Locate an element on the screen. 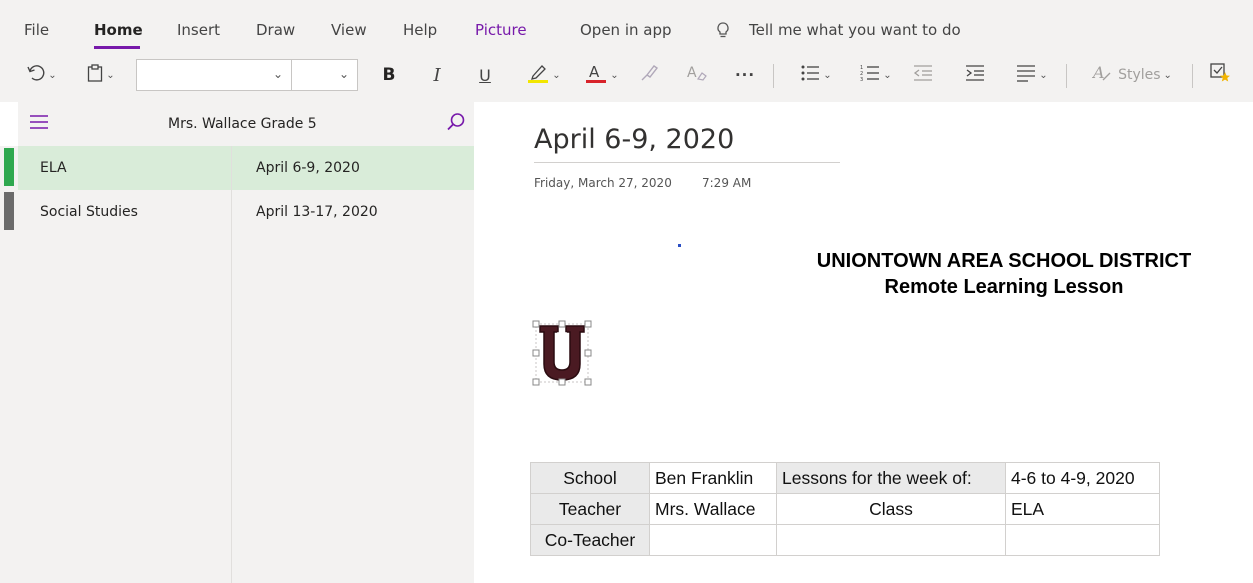 The width and height of the screenshot is (1253, 583). cursor-dot is located at coordinates (679, 245).